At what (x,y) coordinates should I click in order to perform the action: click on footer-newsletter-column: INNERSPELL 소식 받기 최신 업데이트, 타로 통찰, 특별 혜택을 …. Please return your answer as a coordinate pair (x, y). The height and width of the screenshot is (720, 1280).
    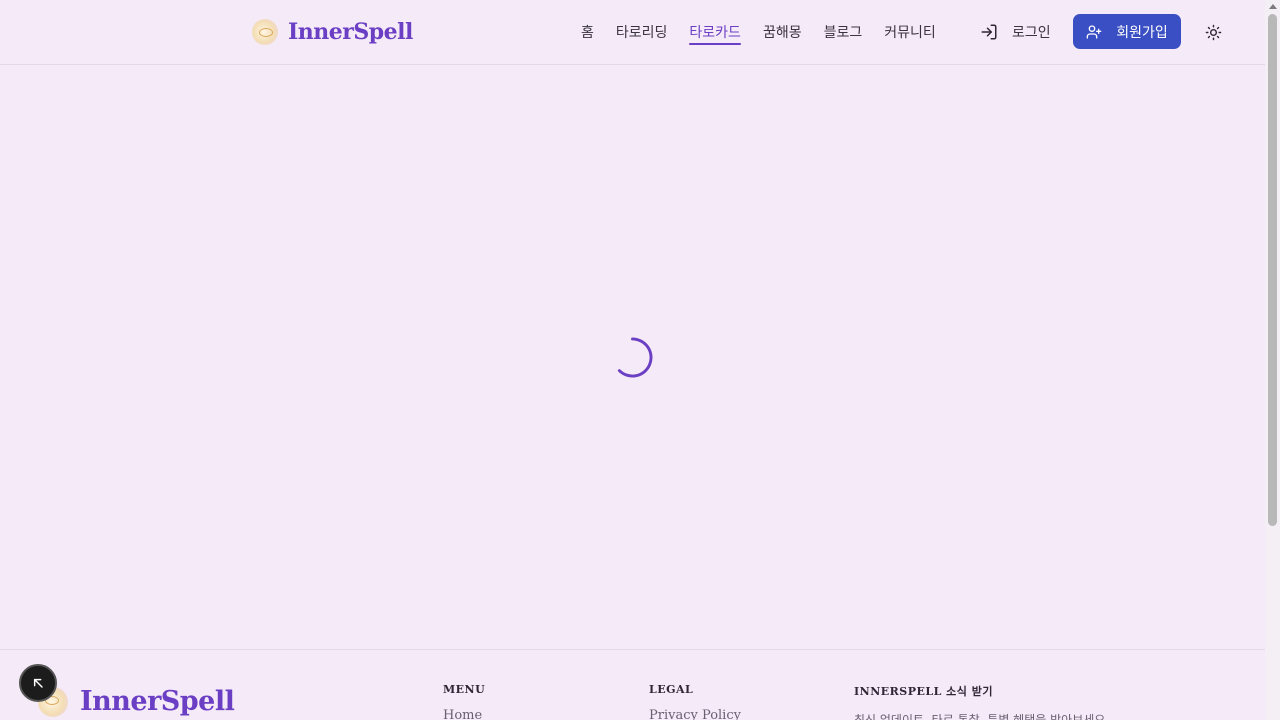
    Looking at the image, I should click on (979, 701).